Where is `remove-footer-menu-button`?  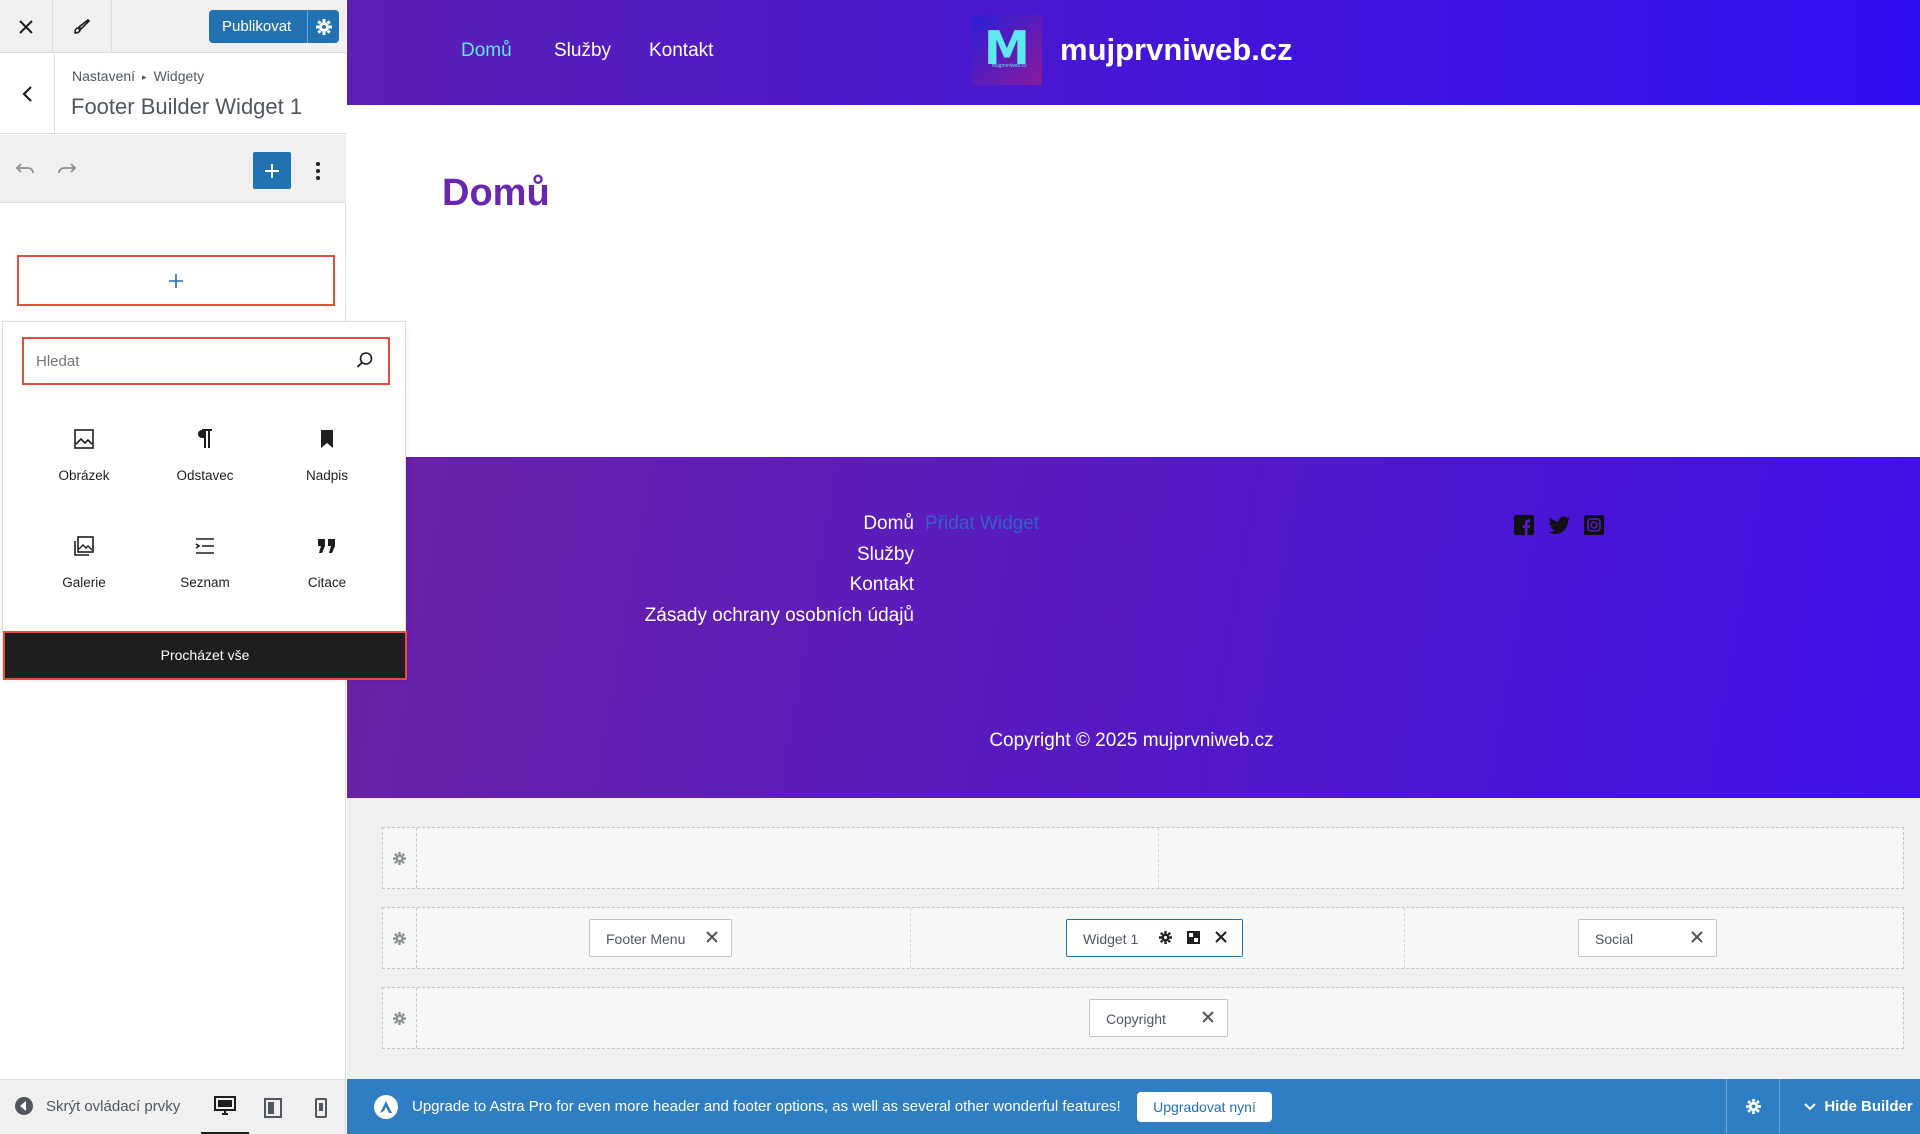
remove-footer-menu-button is located at coordinates (712, 937).